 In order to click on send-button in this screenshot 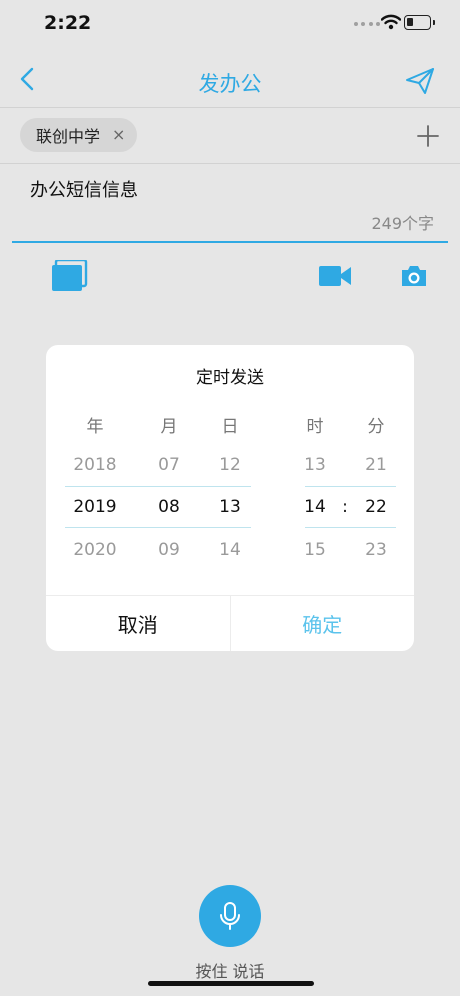, I will do `click(420, 81)`.